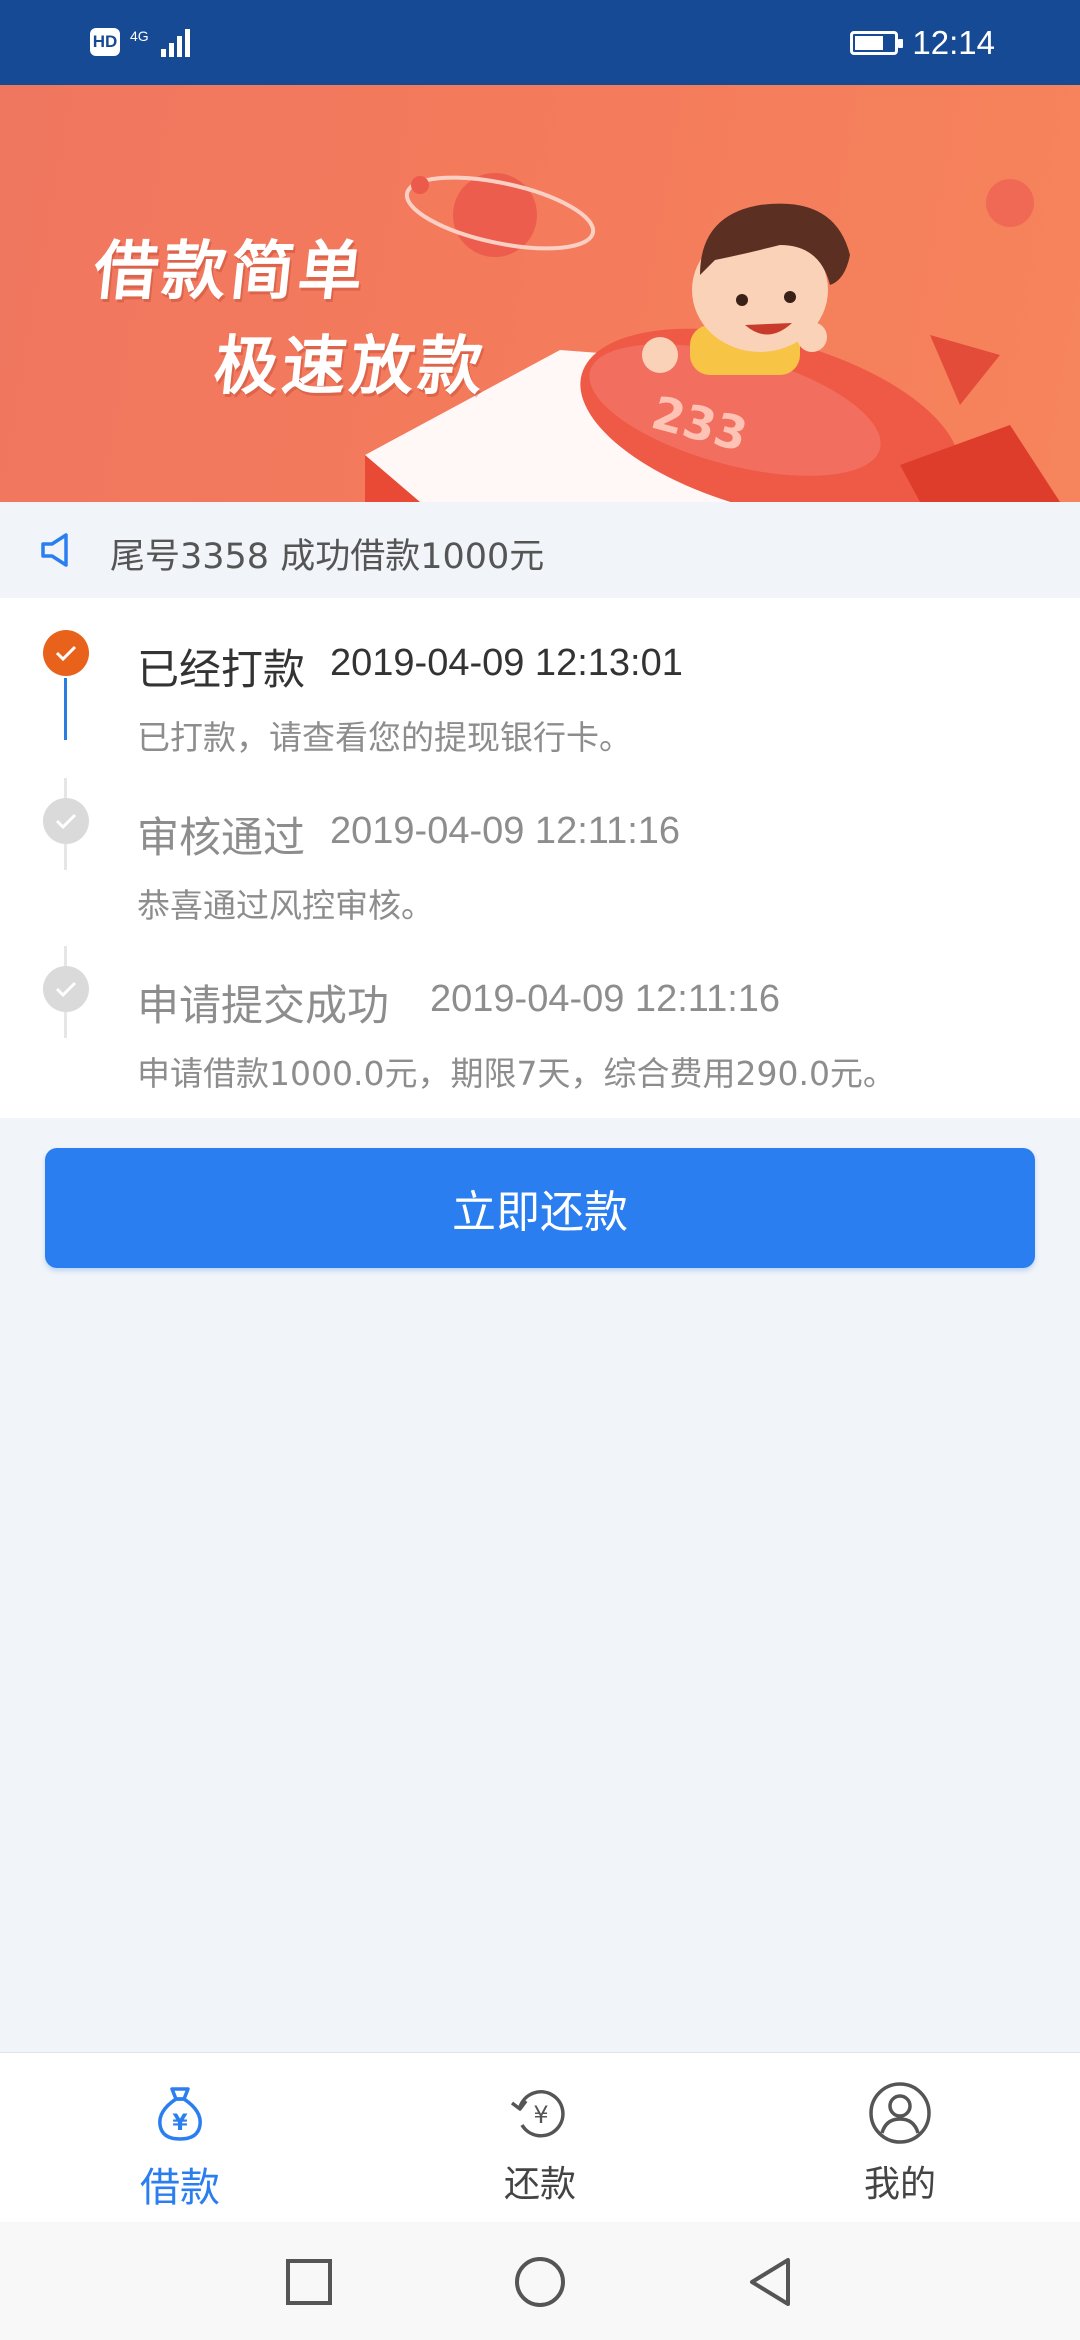  What do you see at coordinates (540, 1208) in the screenshot?
I see `repay-now-button: 立即还款` at bounding box center [540, 1208].